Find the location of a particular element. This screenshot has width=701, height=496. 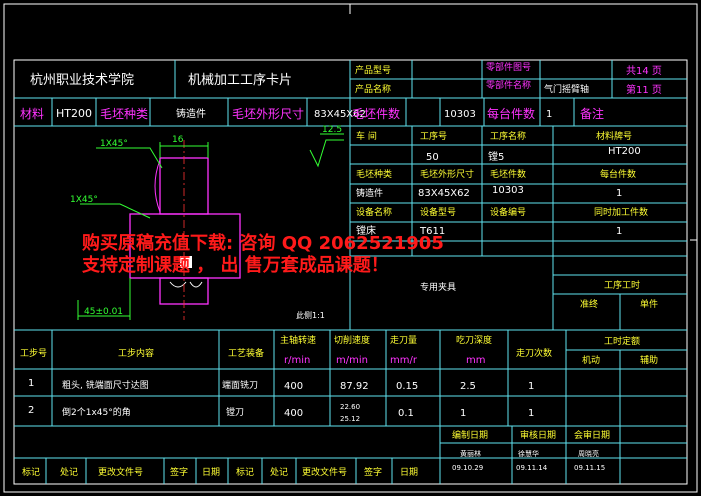

row1-no: 1 is located at coordinates (31, 383).